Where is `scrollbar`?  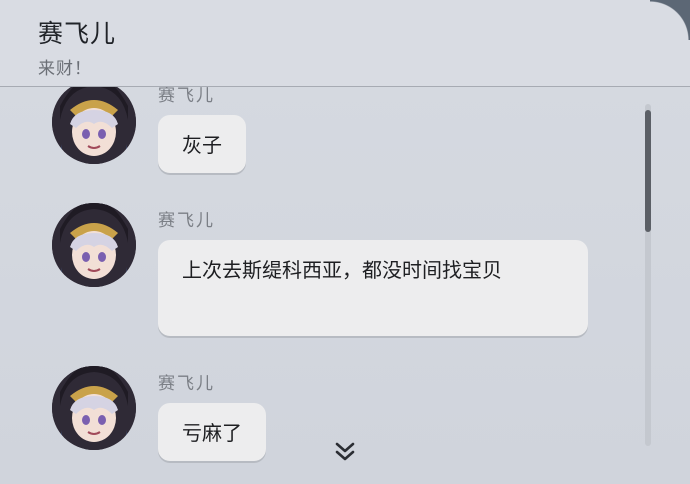 scrollbar is located at coordinates (648, 275).